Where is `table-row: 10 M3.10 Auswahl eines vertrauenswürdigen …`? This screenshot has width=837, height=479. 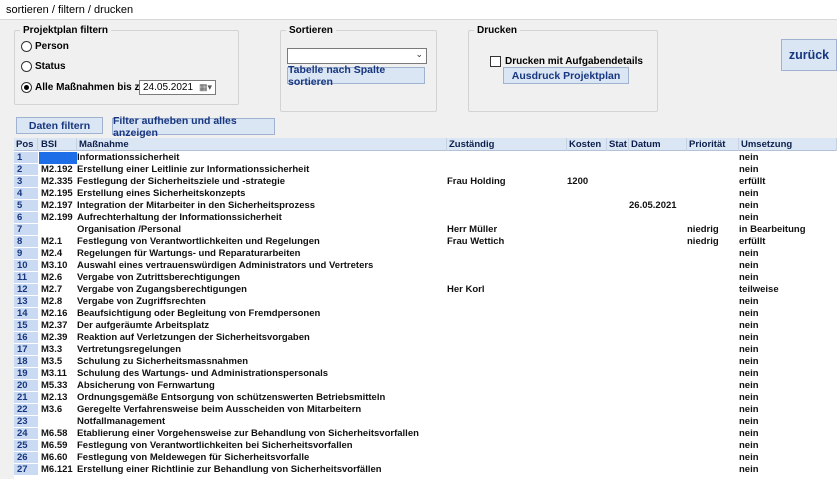 table-row: 10 M3.10 Auswahl eines vertrauenswürdigen … is located at coordinates (425, 266).